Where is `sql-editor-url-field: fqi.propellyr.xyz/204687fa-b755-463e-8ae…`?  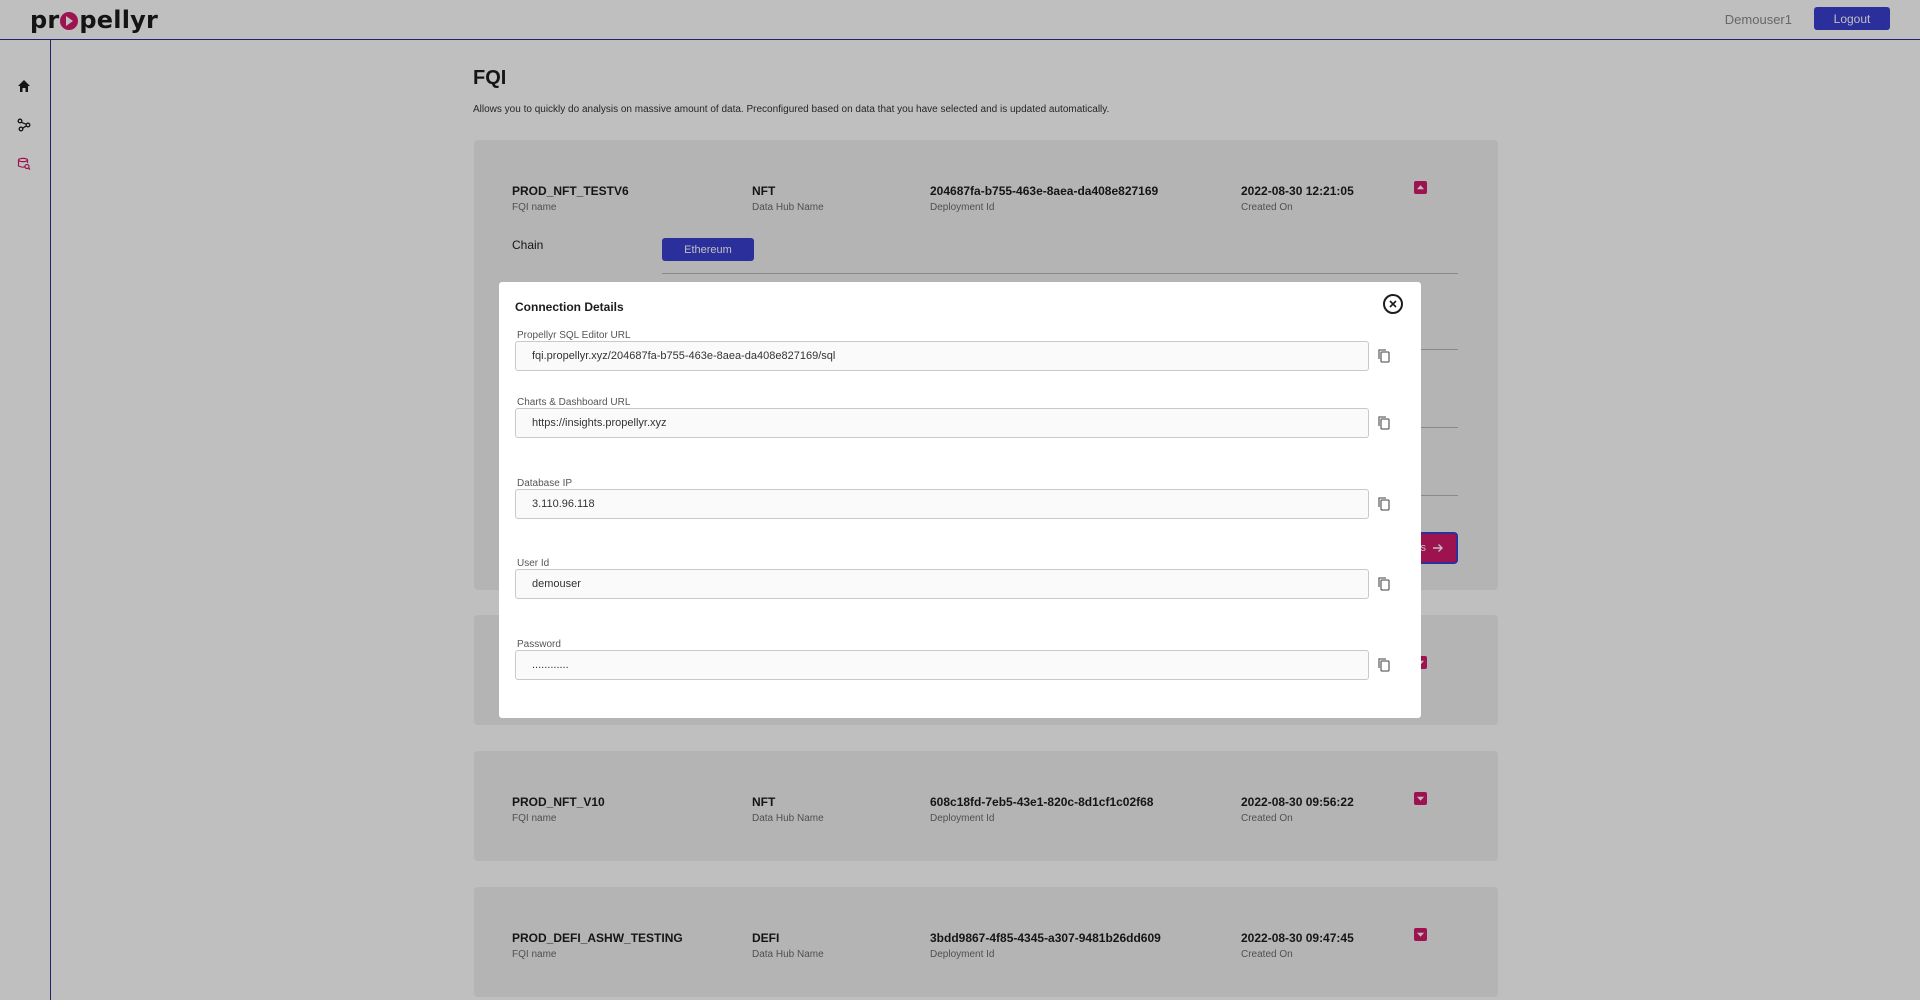 sql-editor-url-field: fqi.propellyr.xyz/204687fa-b755-463e-8ae… is located at coordinates (942, 356).